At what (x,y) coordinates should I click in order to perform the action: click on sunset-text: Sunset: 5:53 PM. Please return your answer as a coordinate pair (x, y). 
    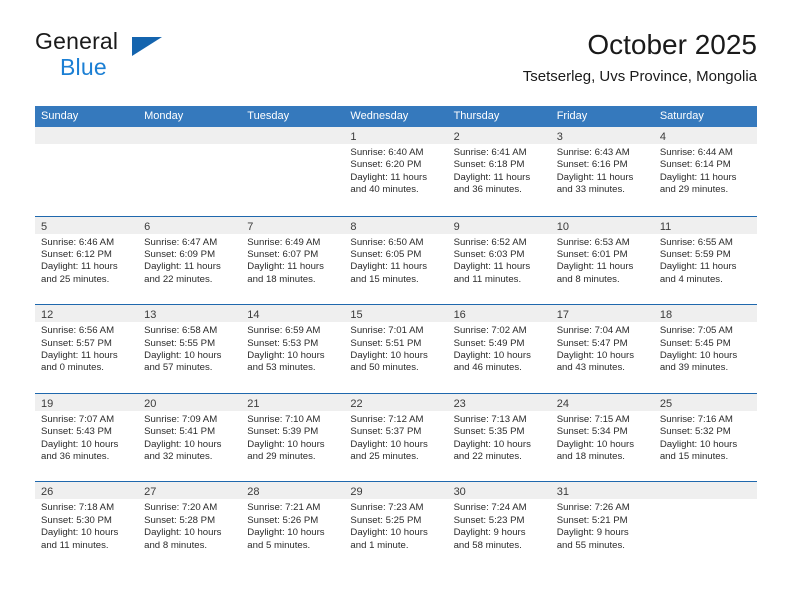
    Looking at the image, I should click on (283, 343).